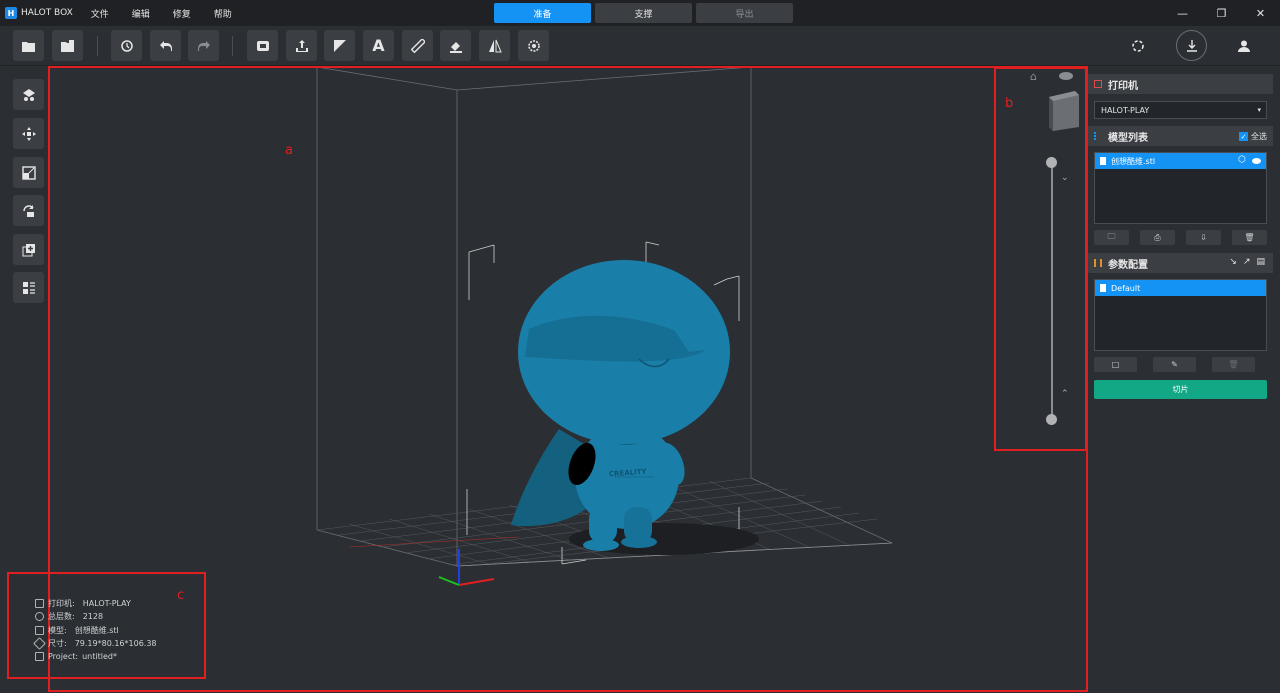  I want to click on eye-icon, so click(1256, 161).